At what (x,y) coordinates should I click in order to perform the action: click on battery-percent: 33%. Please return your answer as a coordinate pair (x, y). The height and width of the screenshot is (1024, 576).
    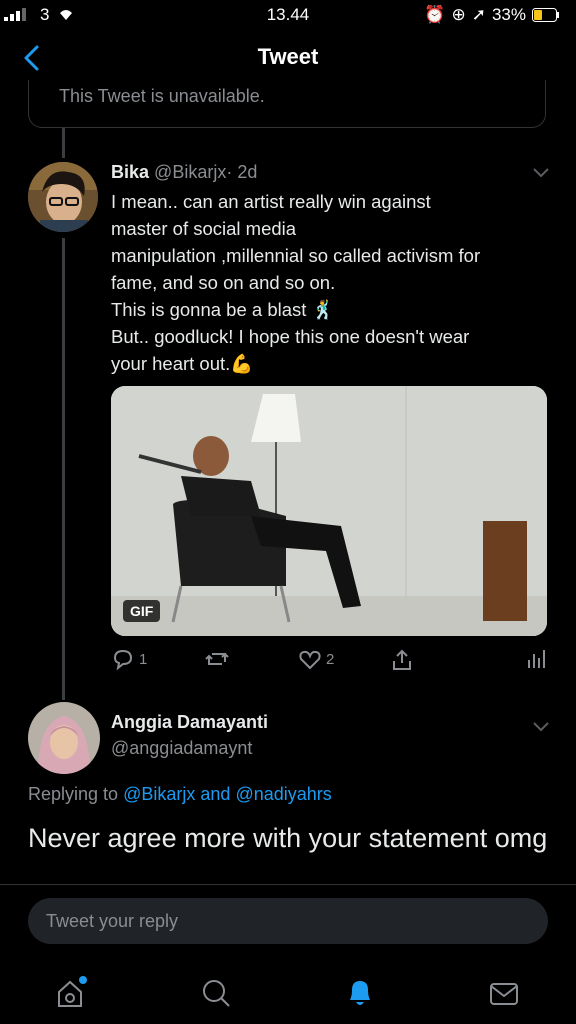
    Looking at the image, I should click on (508, 14).